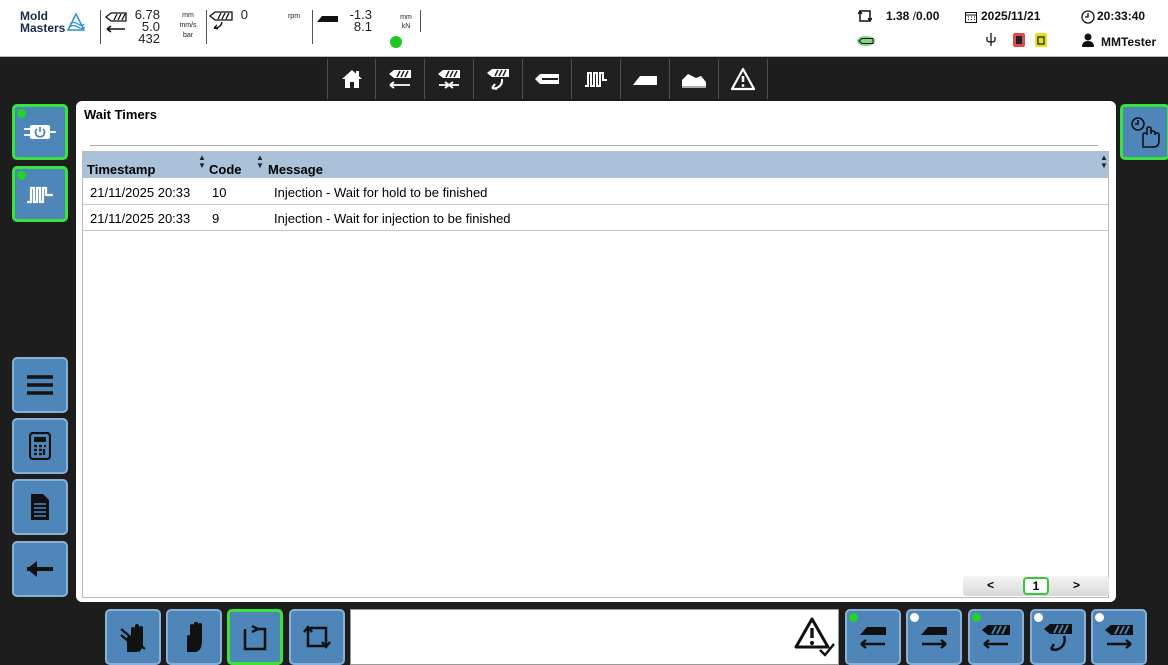  I want to click on unit-rpm: rpm, so click(294, 16).